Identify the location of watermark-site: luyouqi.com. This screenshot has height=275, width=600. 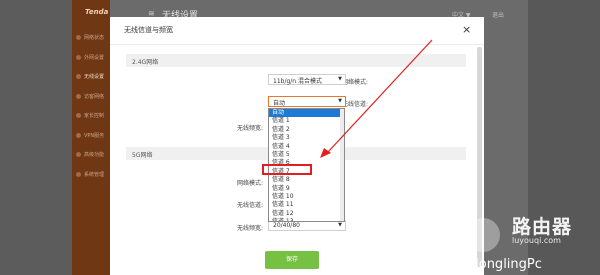
(536, 240).